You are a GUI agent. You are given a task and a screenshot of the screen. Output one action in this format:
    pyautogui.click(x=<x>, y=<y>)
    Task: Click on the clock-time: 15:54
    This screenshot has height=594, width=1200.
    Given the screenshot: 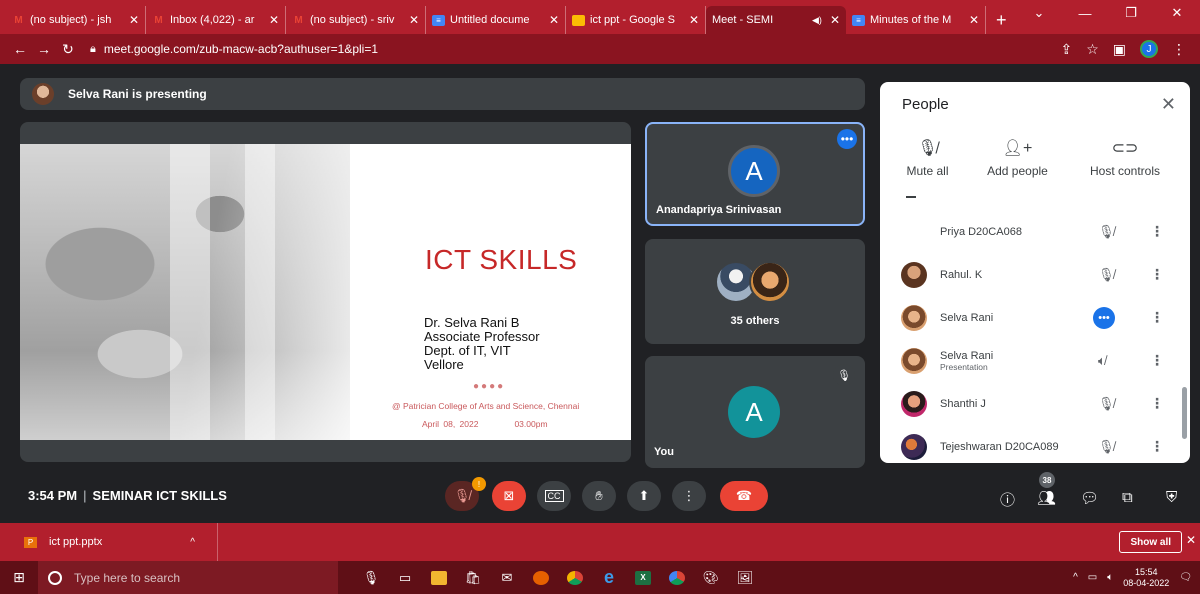 What is the action you would take?
    pyautogui.click(x=1146, y=571)
    